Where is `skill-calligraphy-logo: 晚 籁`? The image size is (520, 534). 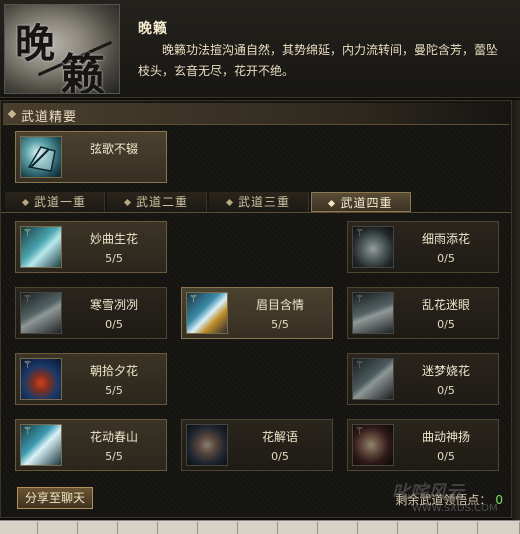
skill-calligraphy-logo: 晚 籁 is located at coordinates (62, 49).